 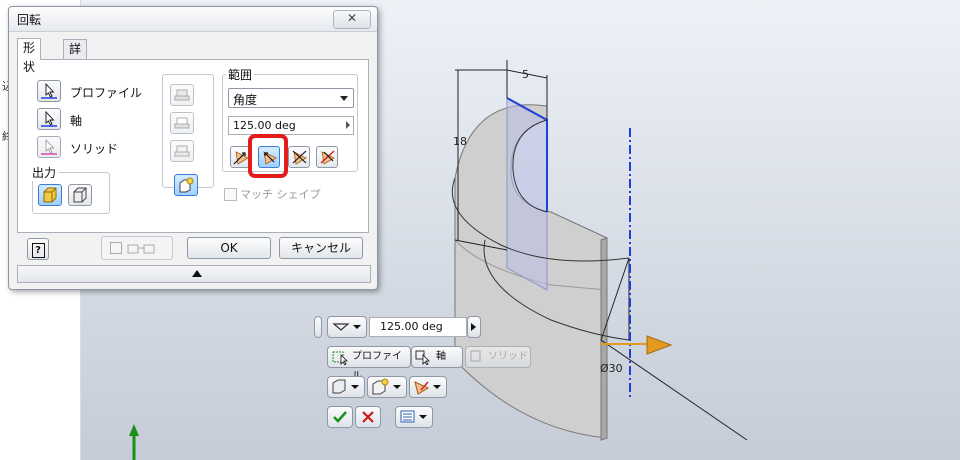 What do you see at coordinates (422, 357) in the screenshot?
I see `axis-select-icon` at bounding box center [422, 357].